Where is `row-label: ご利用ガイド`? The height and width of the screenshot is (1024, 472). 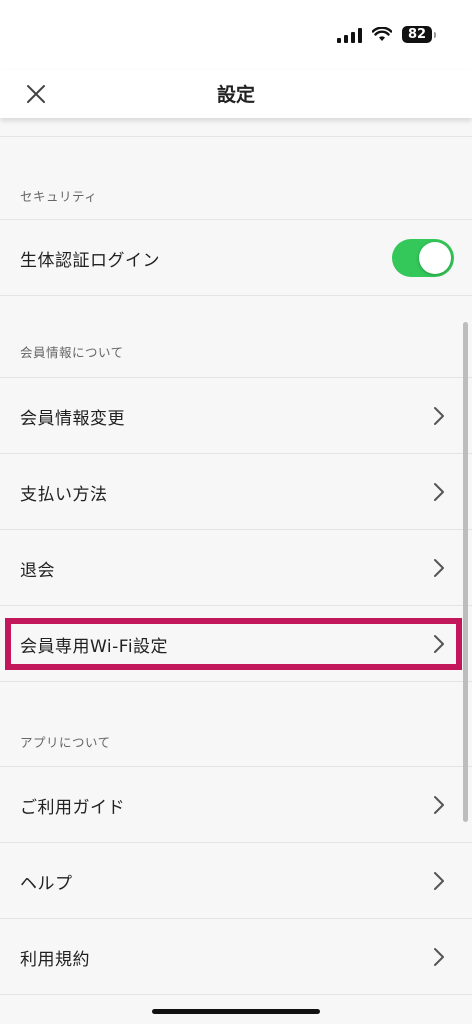 row-label: ご利用ガイド is located at coordinates (72, 808).